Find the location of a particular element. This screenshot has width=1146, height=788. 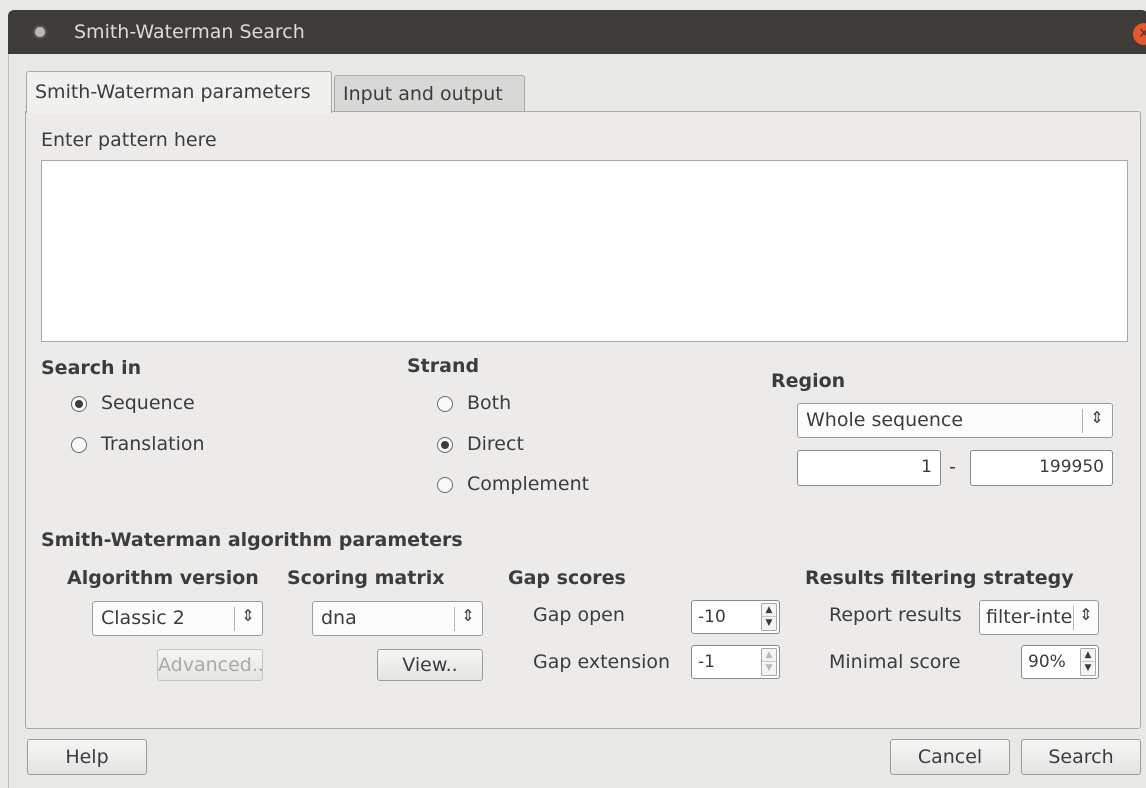

search-button: Search is located at coordinates (1081, 757).